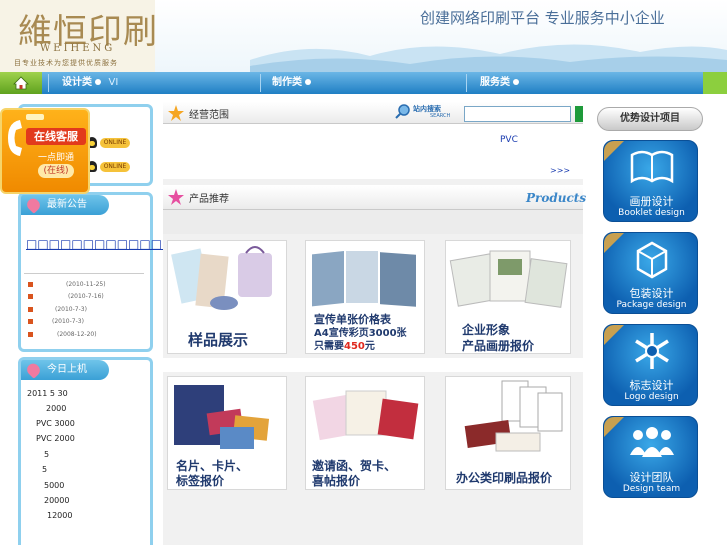 This screenshot has height=545, width=727. I want to click on logo-design-button: 标志设计 Logo design, so click(650, 365).